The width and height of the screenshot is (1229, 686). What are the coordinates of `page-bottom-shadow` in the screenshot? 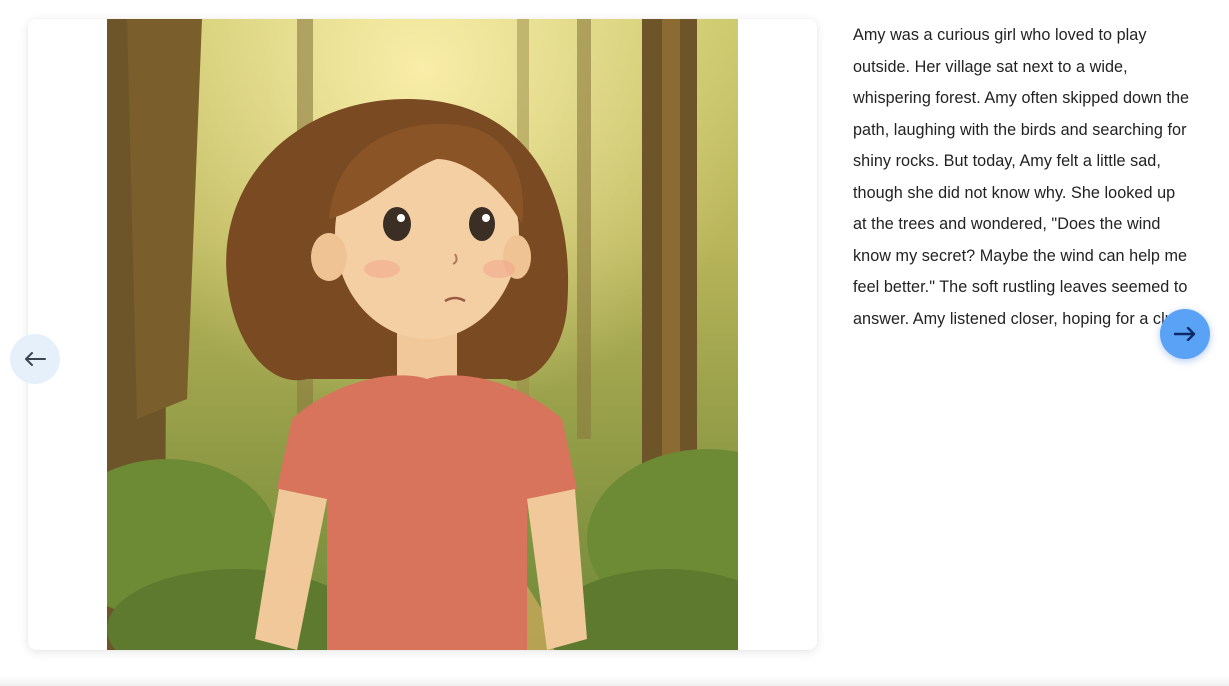 It's located at (614, 681).